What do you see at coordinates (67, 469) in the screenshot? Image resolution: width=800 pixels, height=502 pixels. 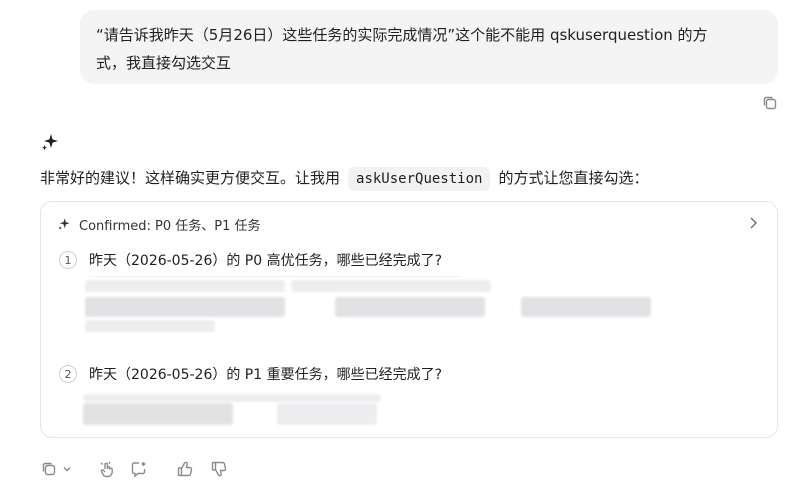 I see `chevron-down-icon` at bounding box center [67, 469].